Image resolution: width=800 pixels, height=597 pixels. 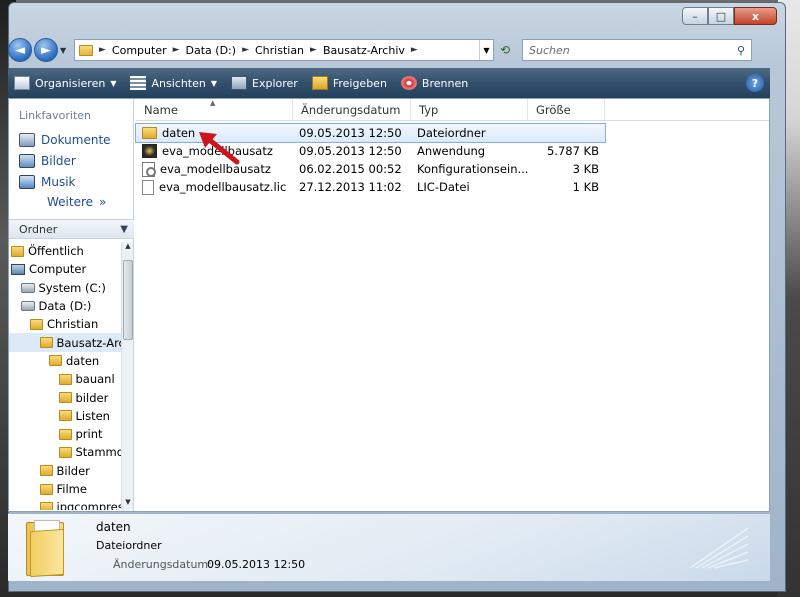 What do you see at coordinates (128, 300) in the screenshot?
I see `scrollbar-thumb` at bounding box center [128, 300].